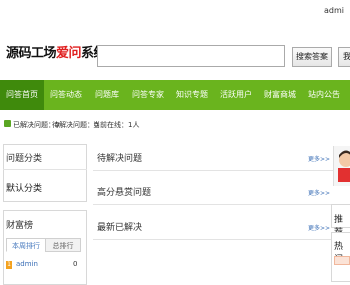  I want to click on nav-item-active-users: 活跃用户, so click(236, 95).